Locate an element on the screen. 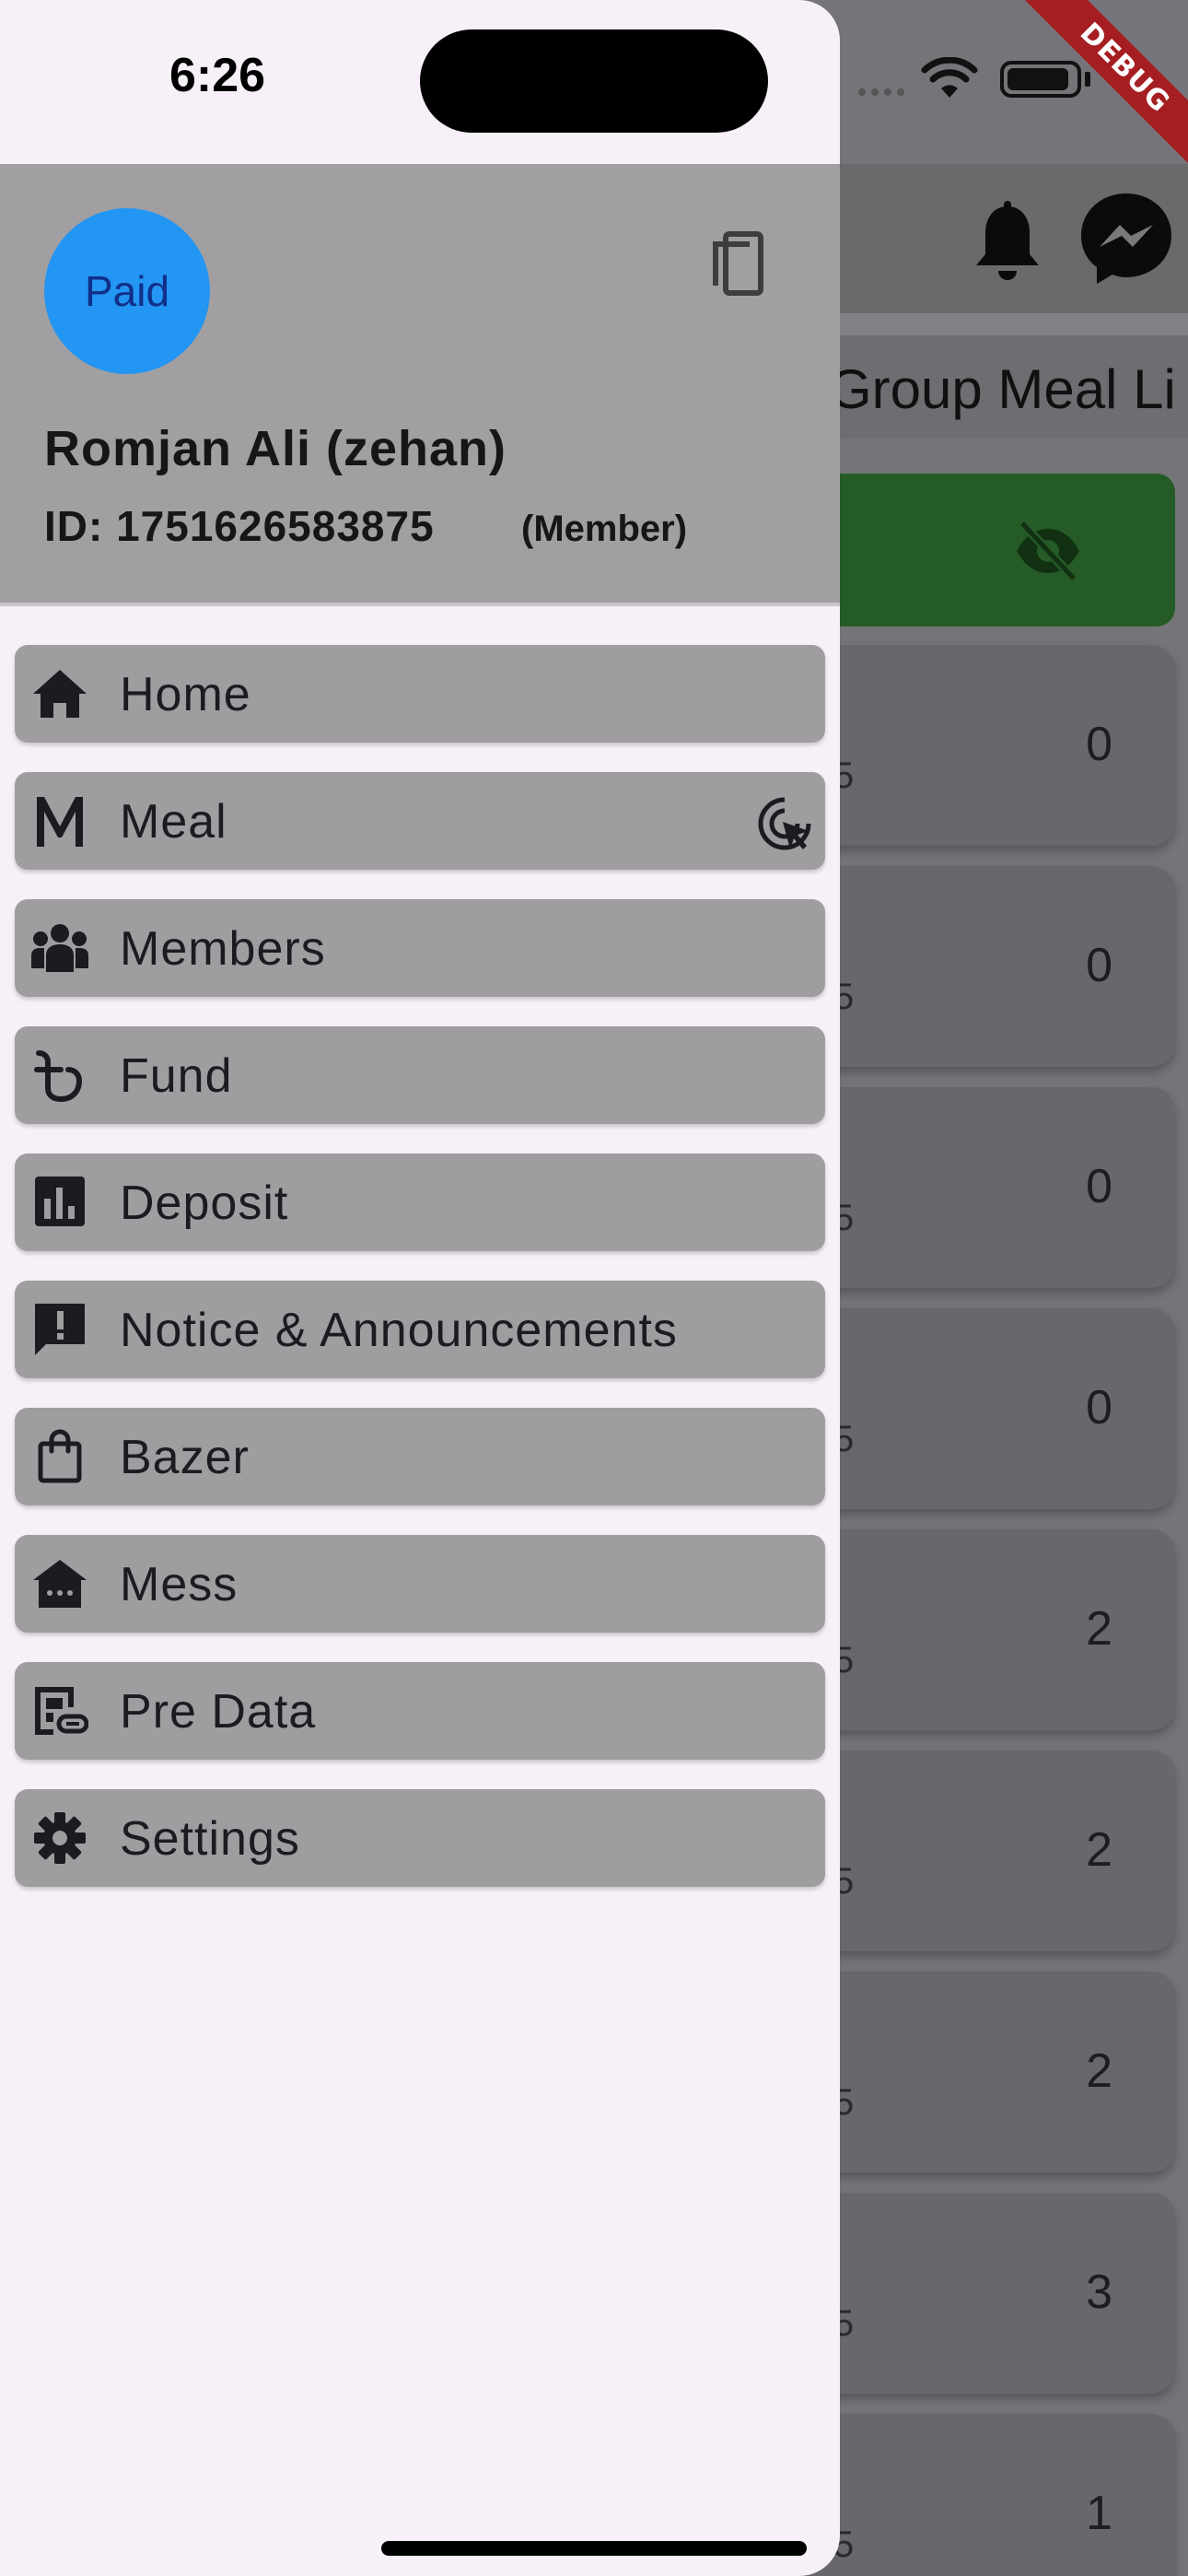 This screenshot has width=1188, height=2576. drawer-item-mess: Mess is located at coordinates (420, 1584).